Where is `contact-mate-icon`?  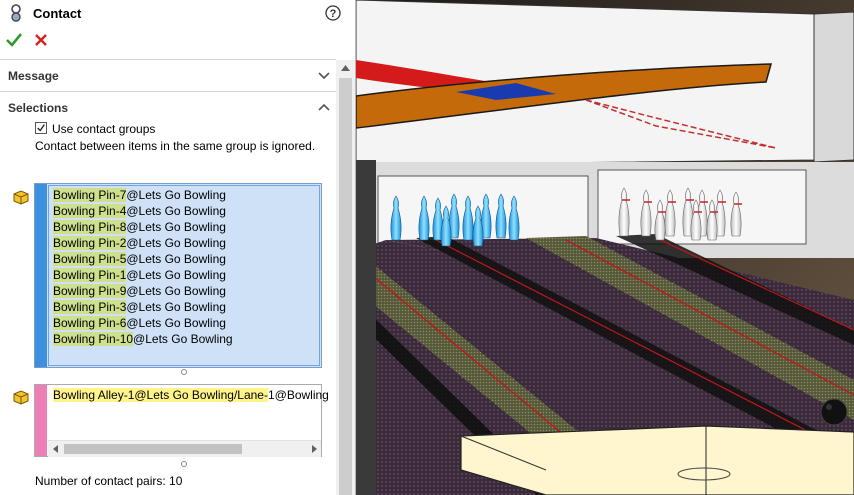
contact-mate-icon is located at coordinates (16, 13).